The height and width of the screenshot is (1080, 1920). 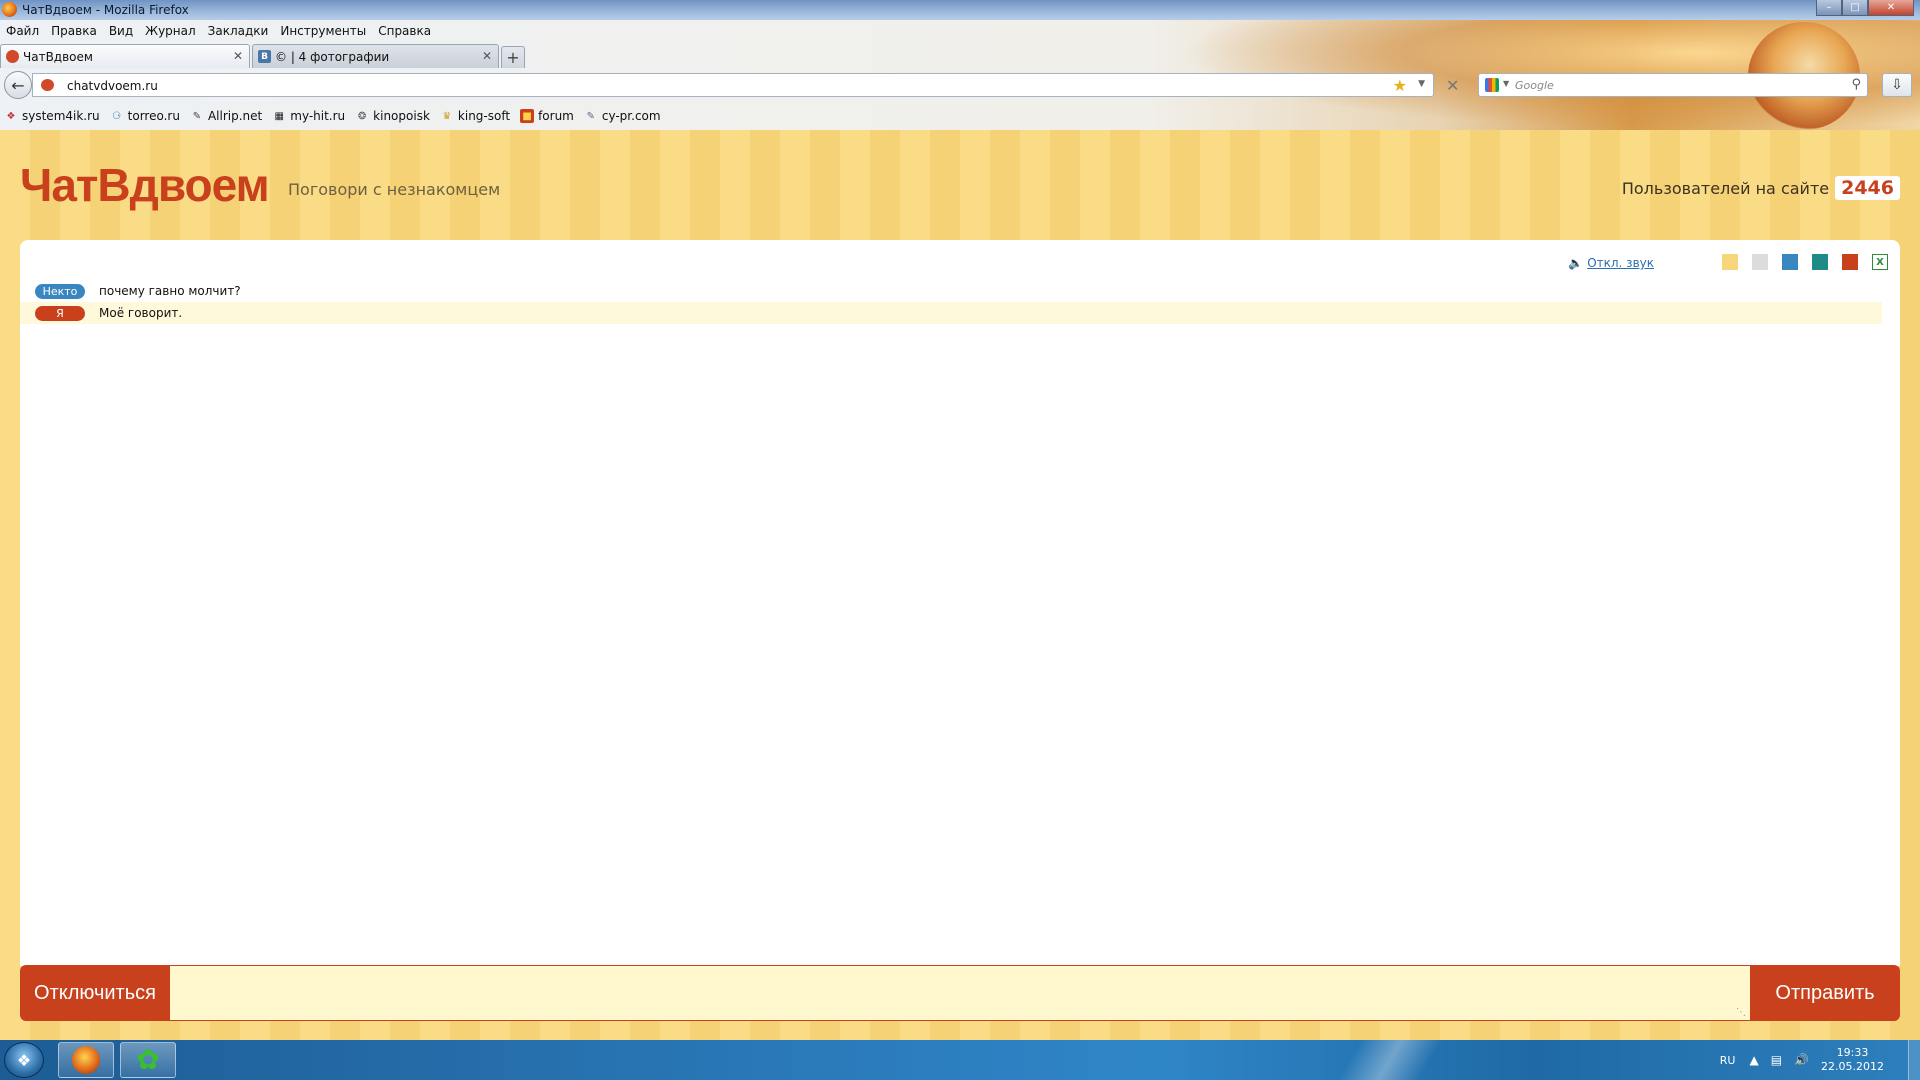 What do you see at coordinates (1867, 188) in the screenshot?
I see `users-count: 2446` at bounding box center [1867, 188].